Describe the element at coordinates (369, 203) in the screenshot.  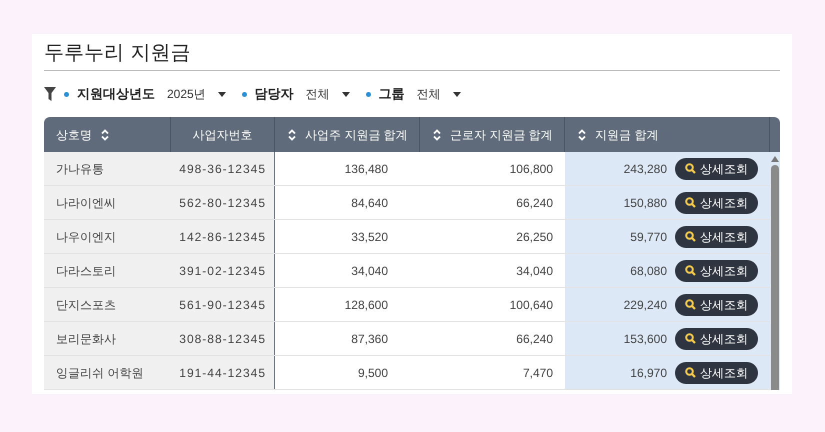
I see `table-cell-text: 84,640` at that location.